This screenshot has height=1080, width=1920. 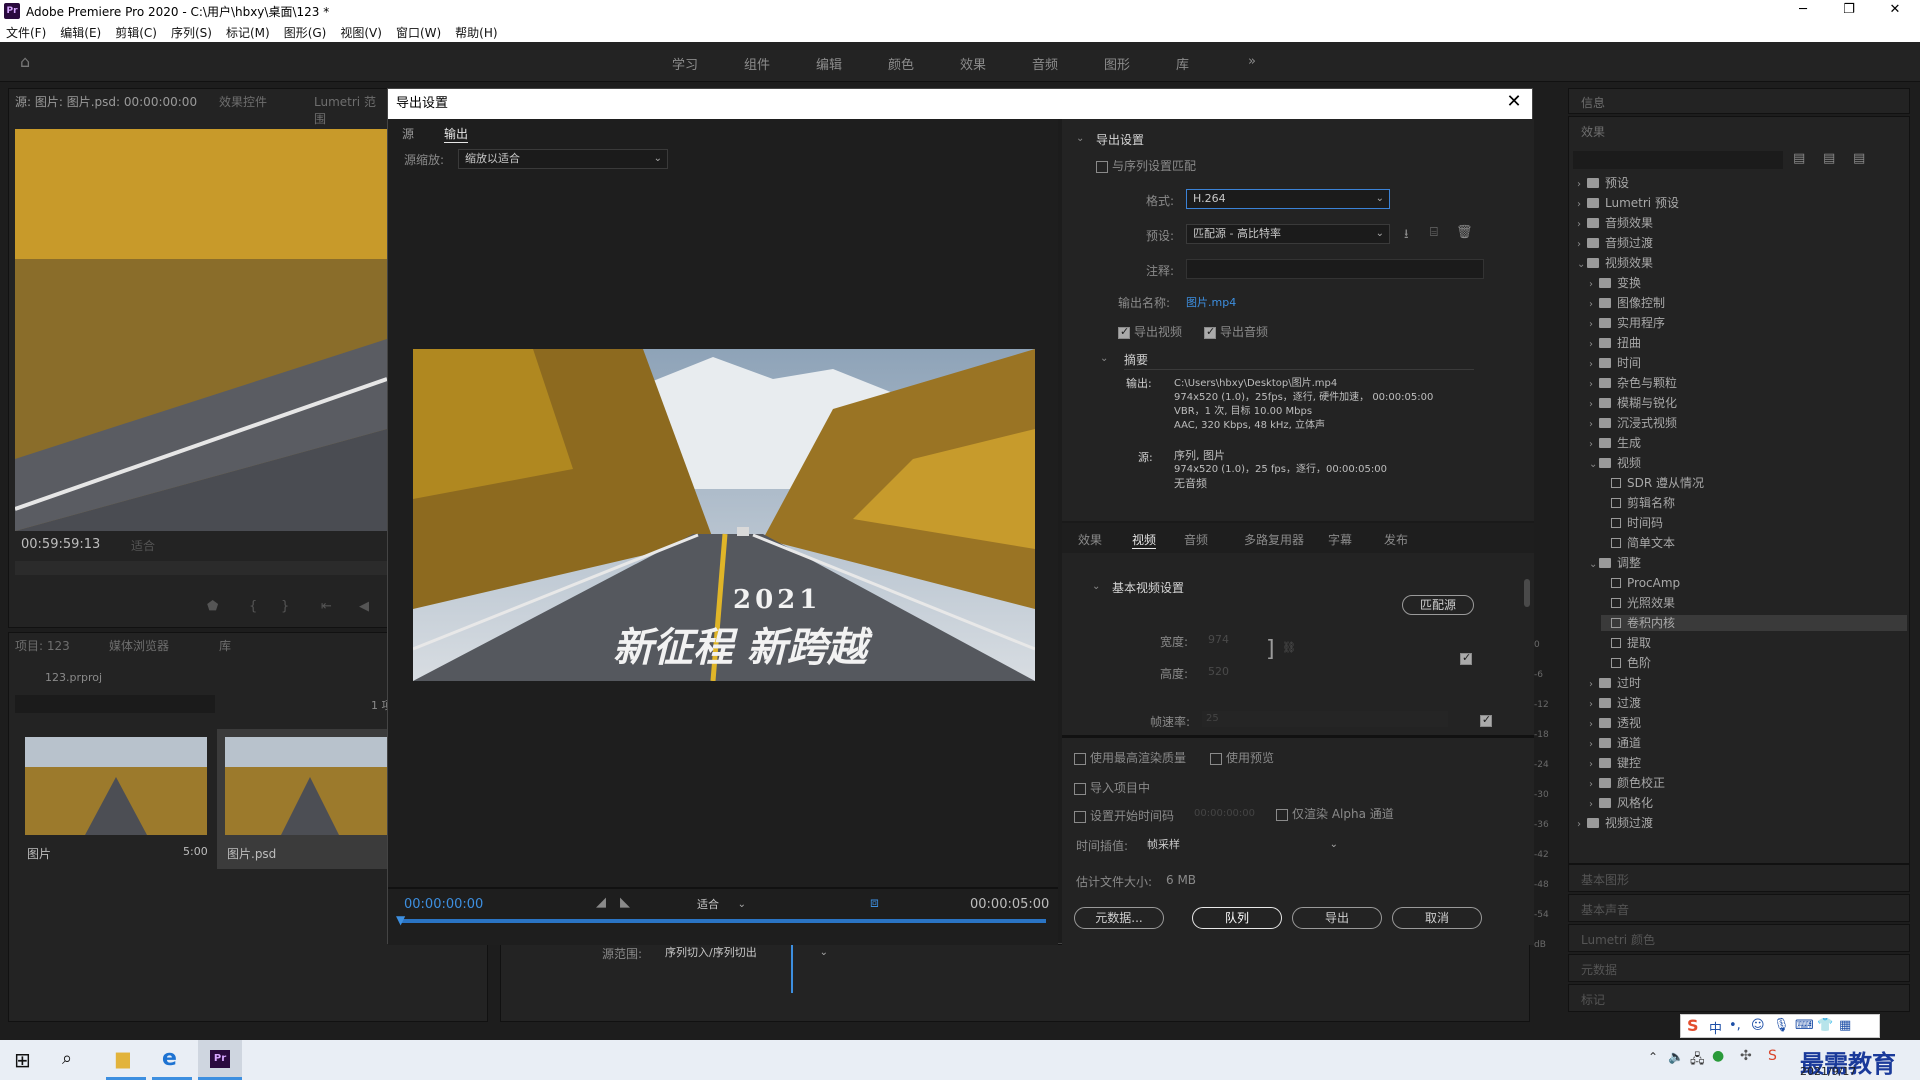 What do you see at coordinates (1633, 423) in the screenshot?
I see `effects-folder: › 沉浸式视频` at bounding box center [1633, 423].